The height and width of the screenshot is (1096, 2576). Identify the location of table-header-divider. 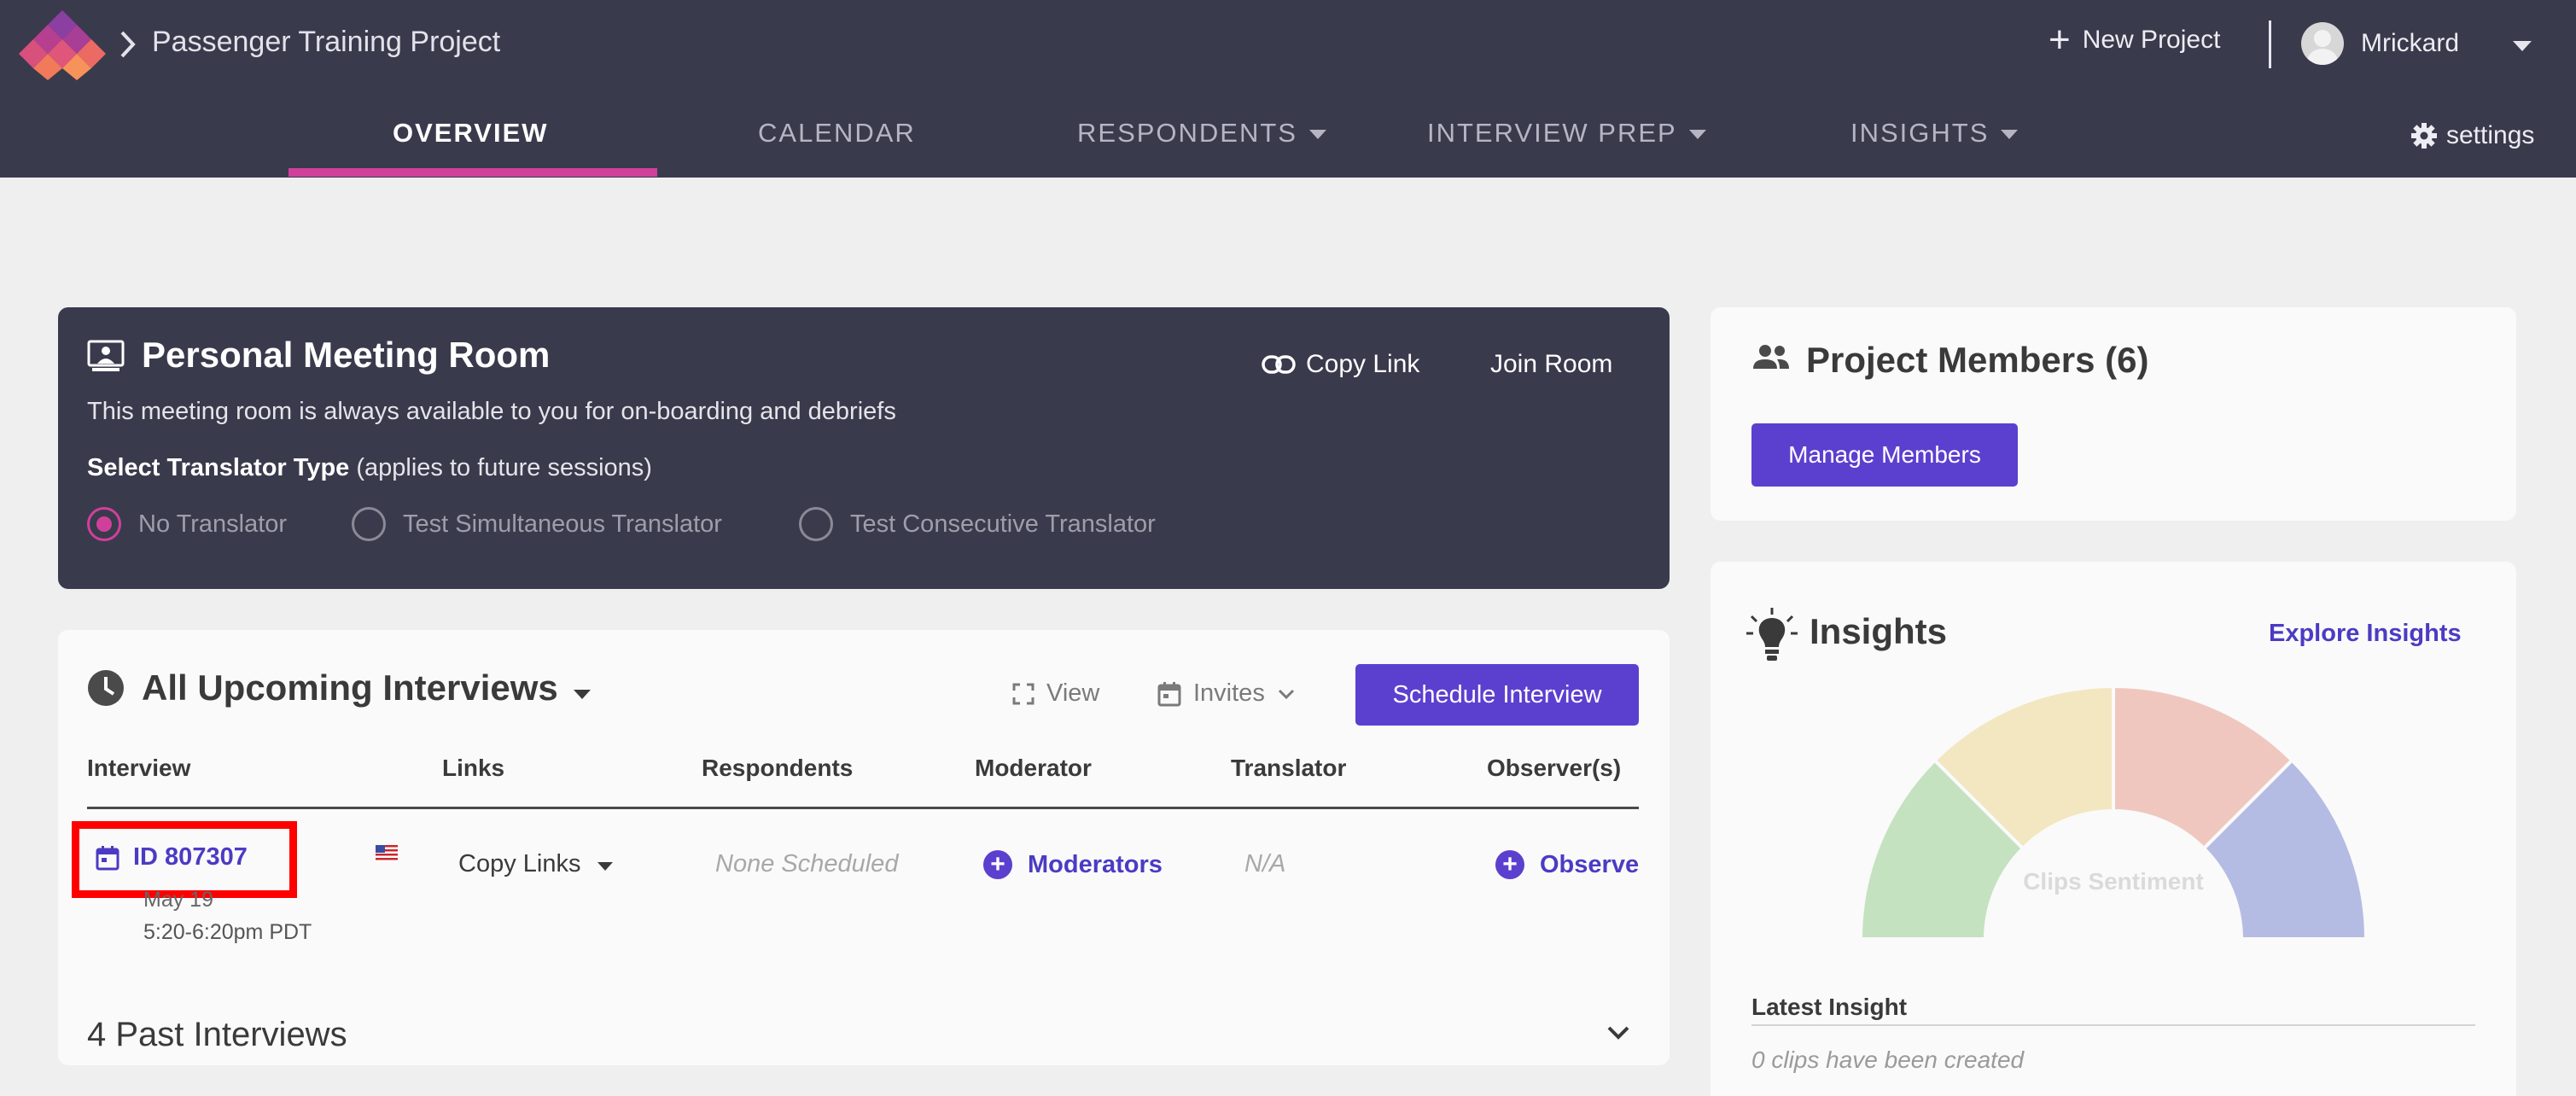
(863, 808).